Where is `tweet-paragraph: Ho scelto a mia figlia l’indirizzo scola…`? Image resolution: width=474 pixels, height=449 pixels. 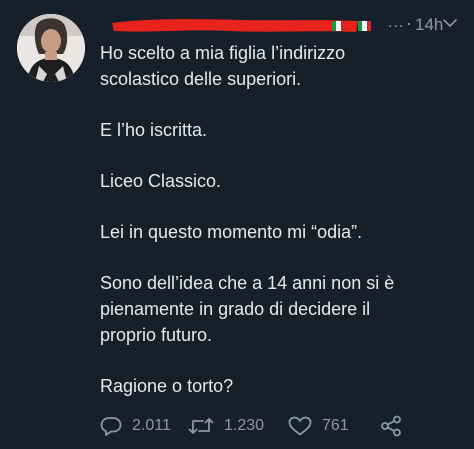 tweet-paragraph: Ho scelto a mia figlia l’indirizzo scola… is located at coordinates (280, 66).